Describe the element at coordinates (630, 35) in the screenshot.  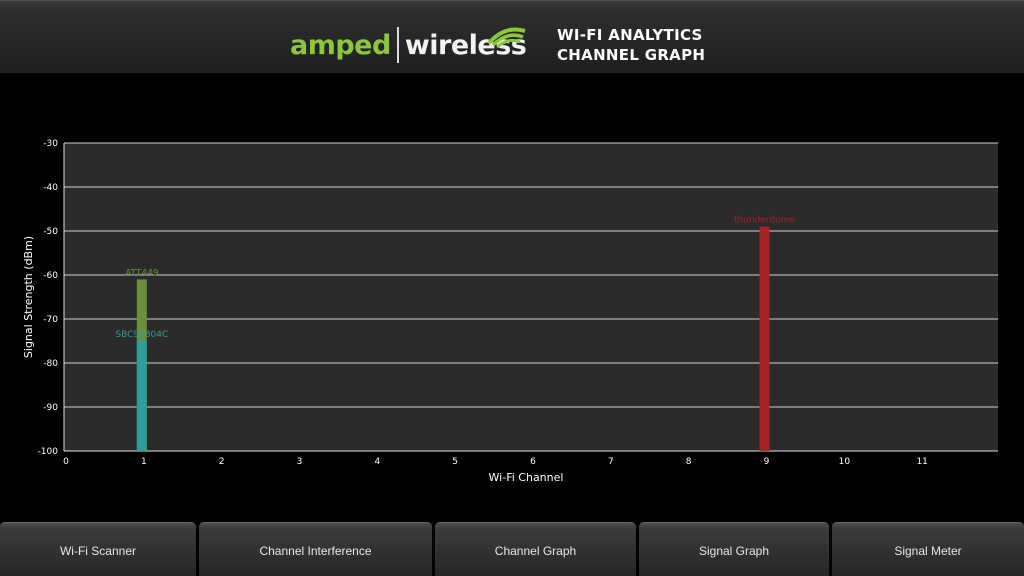
I see `title-line-1: WI-FI ANALYTICS` at that location.